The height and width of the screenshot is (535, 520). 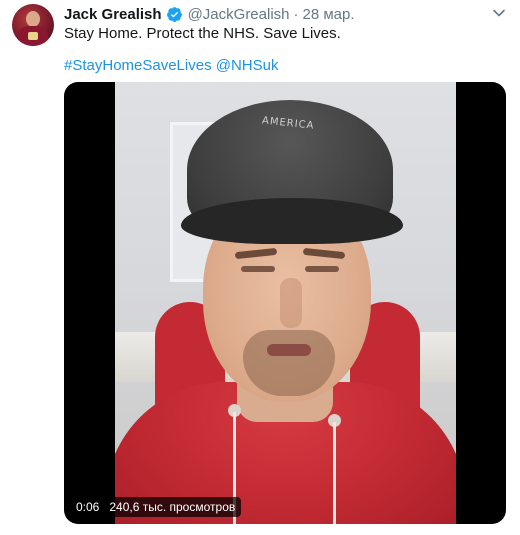 I want to click on tweet-text: Stay Home. Protect the NHS. Save Lives., so click(x=202, y=33).